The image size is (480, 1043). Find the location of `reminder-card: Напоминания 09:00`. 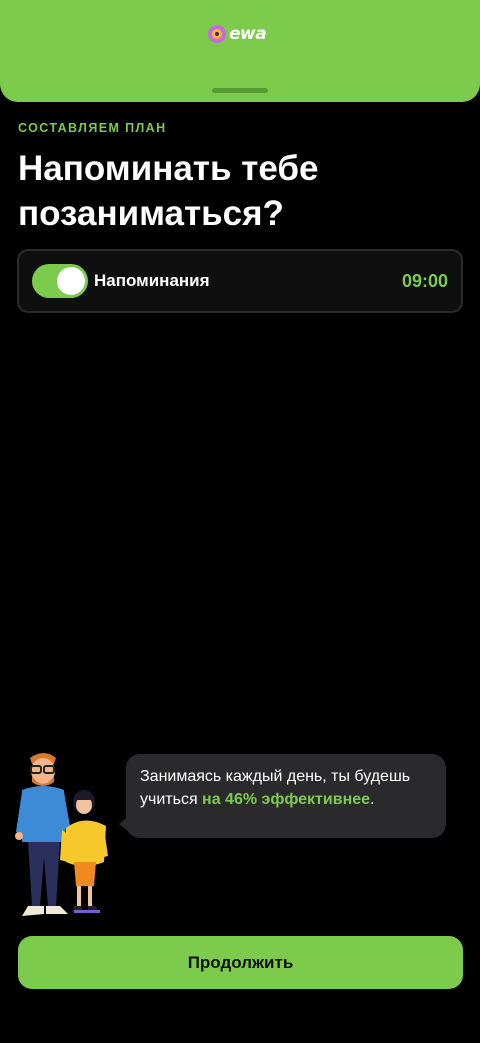

reminder-card: Напоминания 09:00 is located at coordinates (240, 281).